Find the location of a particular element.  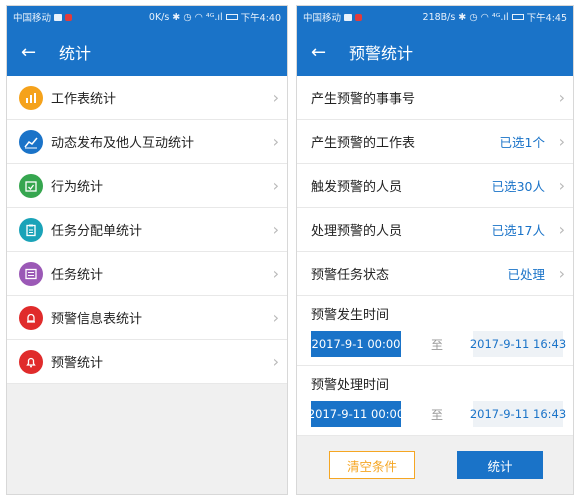

filter-row-event-number: 产生预警的事事号 › is located at coordinates (435, 98).